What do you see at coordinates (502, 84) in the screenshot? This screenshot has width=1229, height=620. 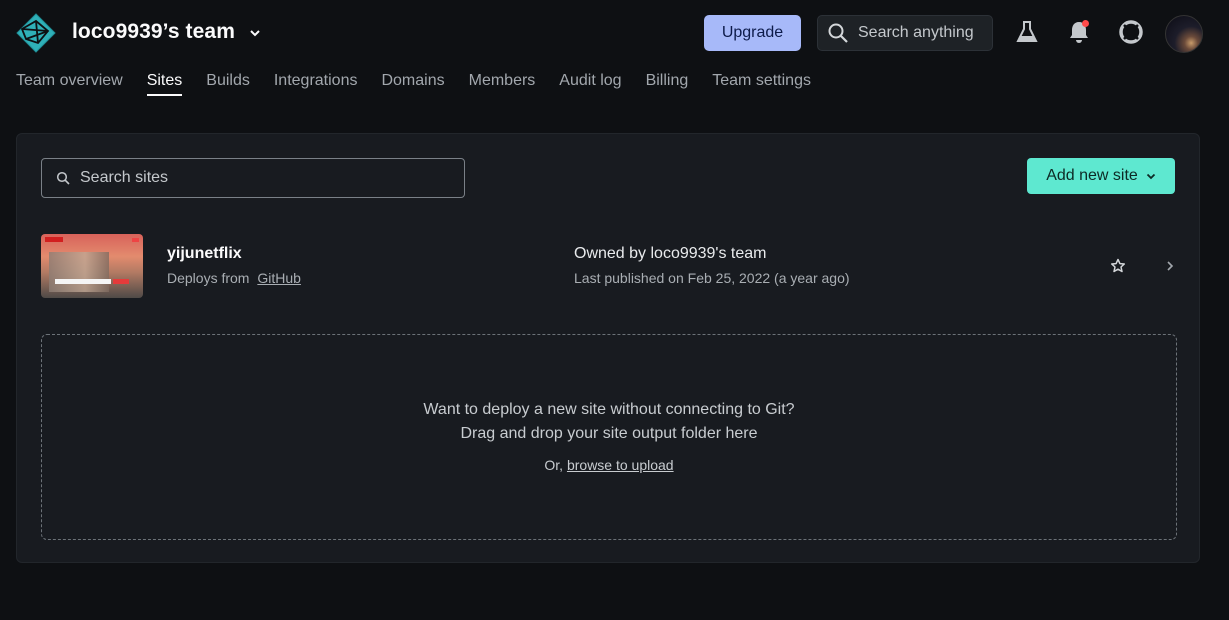 I see `tab-members: Members` at bounding box center [502, 84].